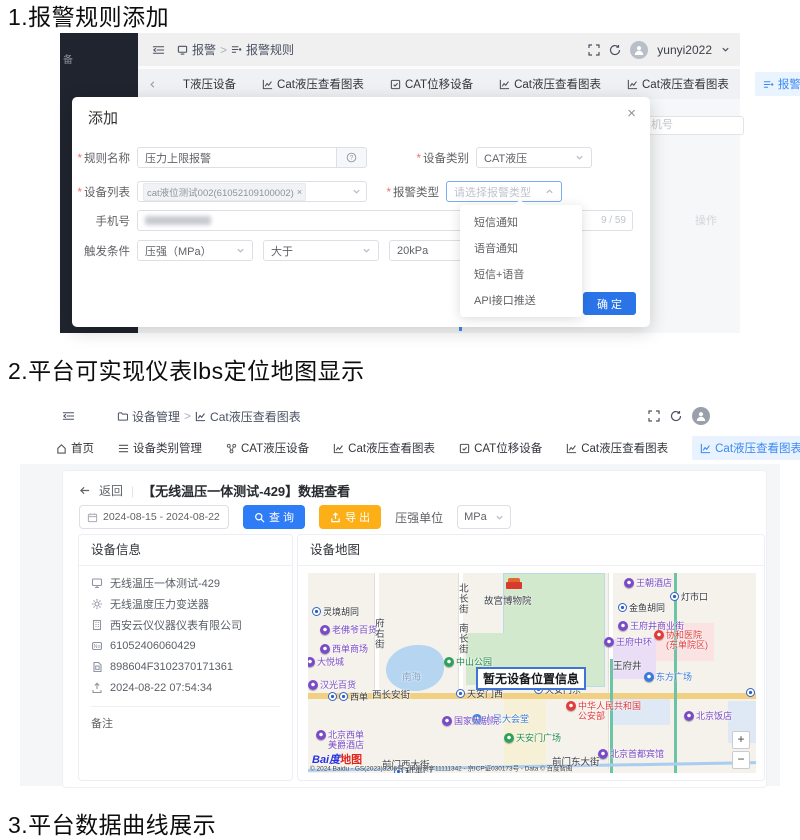  I want to click on map-poi: 汉光百货, so click(332, 685).